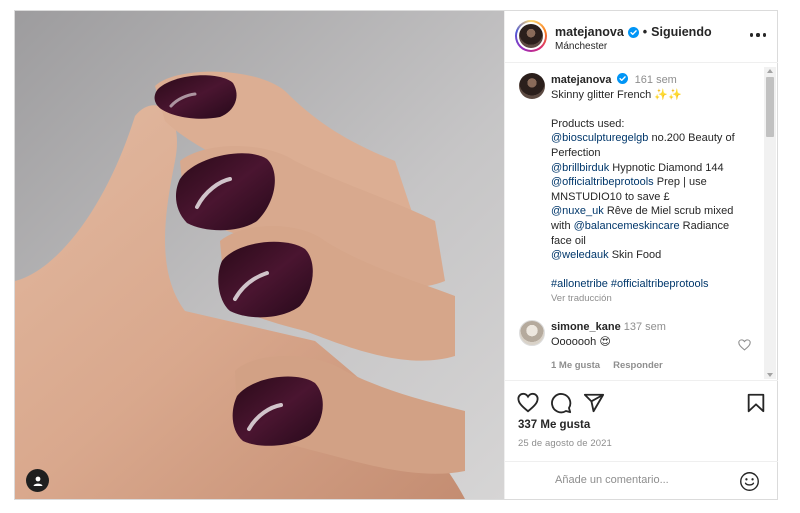  I want to click on author-row: matejanova • Siguiendo, so click(633, 32).